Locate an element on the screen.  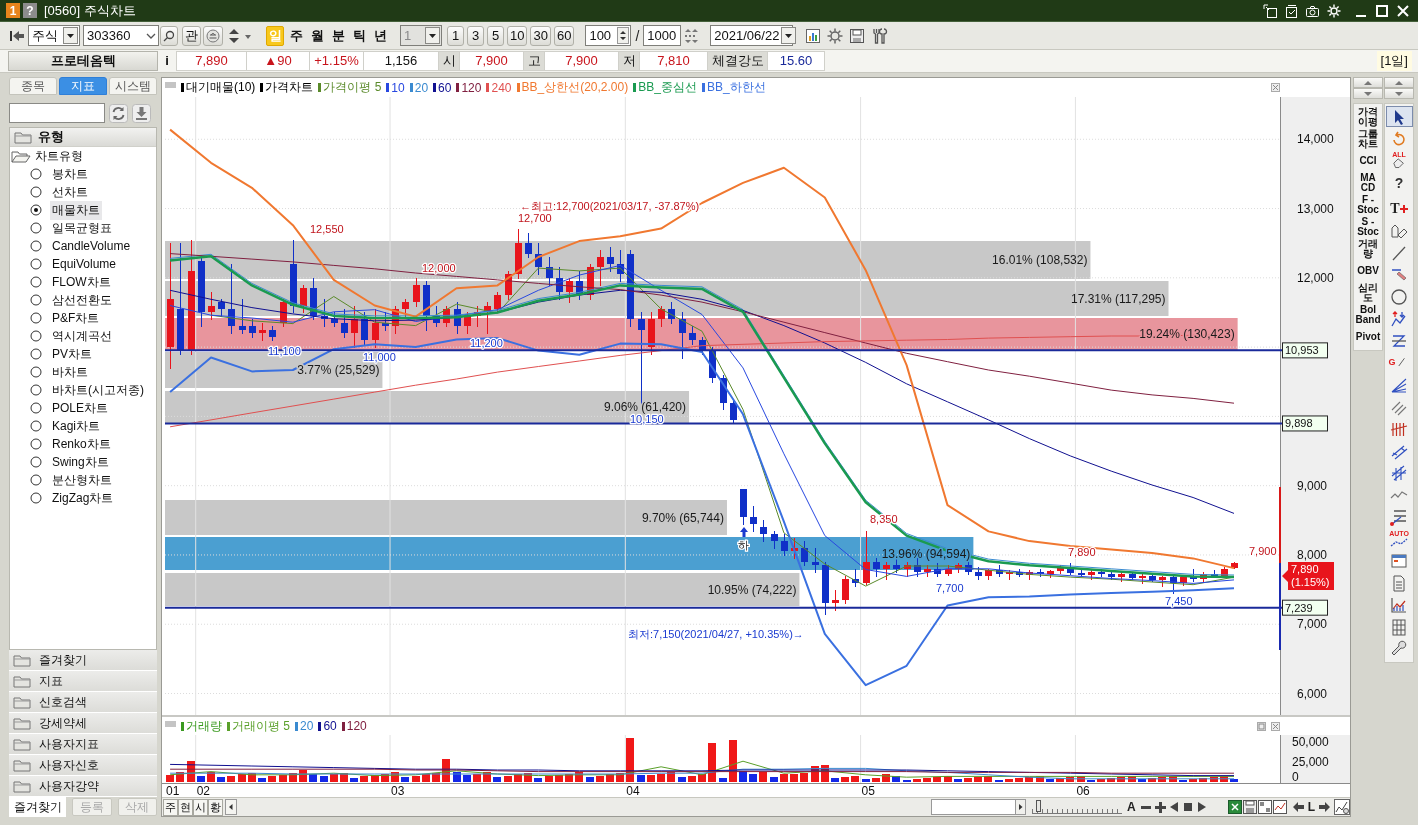
axis-label: 8,000 is located at coordinates (1312, 554).